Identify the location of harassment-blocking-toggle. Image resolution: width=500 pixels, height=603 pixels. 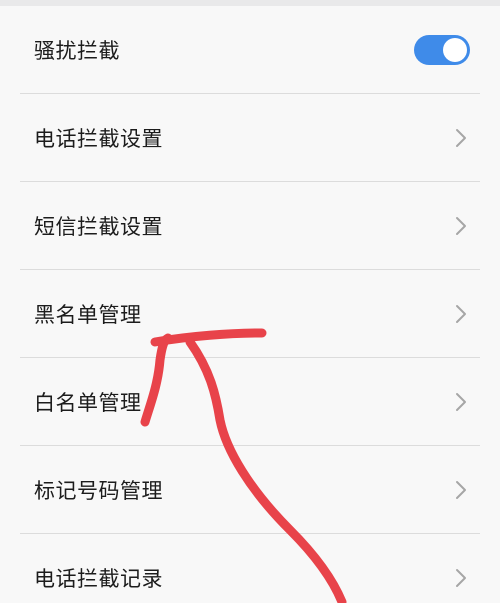
(442, 49).